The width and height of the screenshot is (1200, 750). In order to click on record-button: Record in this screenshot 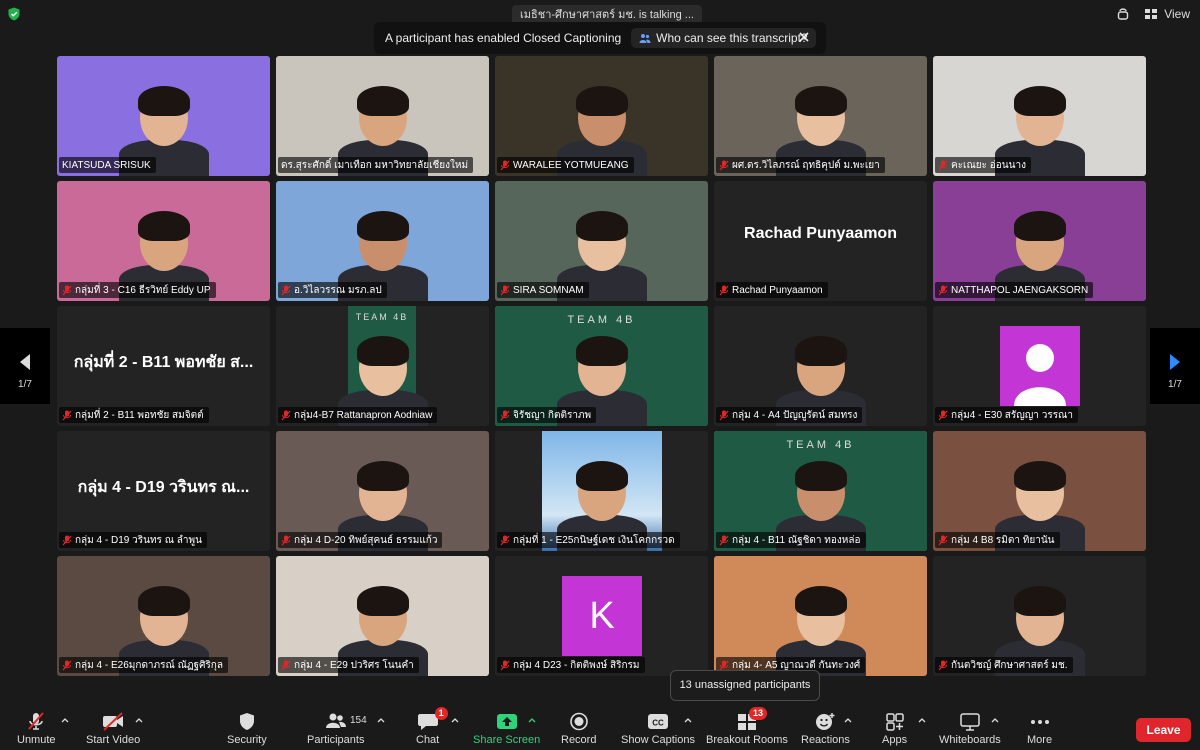, I will do `click(578, 729)`.